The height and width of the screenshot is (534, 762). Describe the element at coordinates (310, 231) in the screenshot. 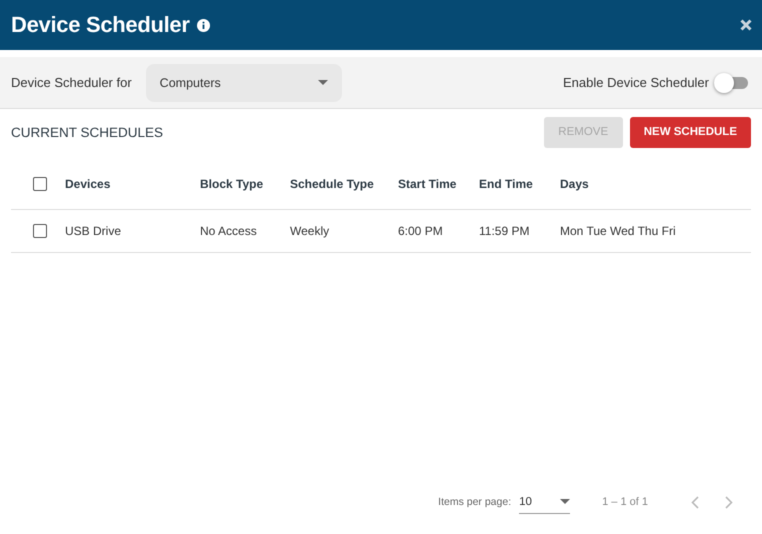

I see `table-cell-text: Weekly` at that location.